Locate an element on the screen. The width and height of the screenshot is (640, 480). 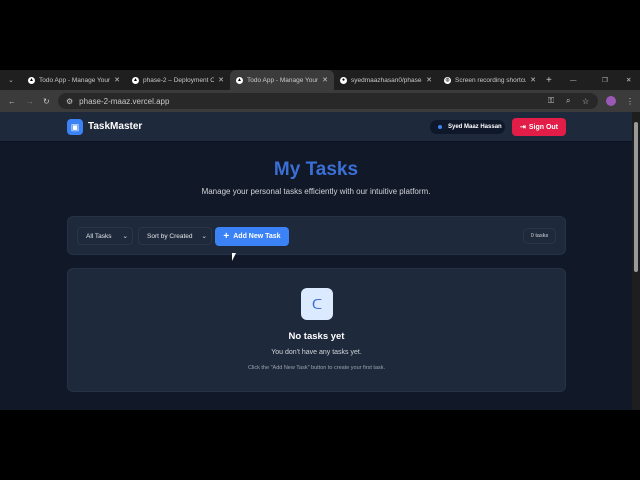
back-icon: ← is located at coordinates (12, 101).